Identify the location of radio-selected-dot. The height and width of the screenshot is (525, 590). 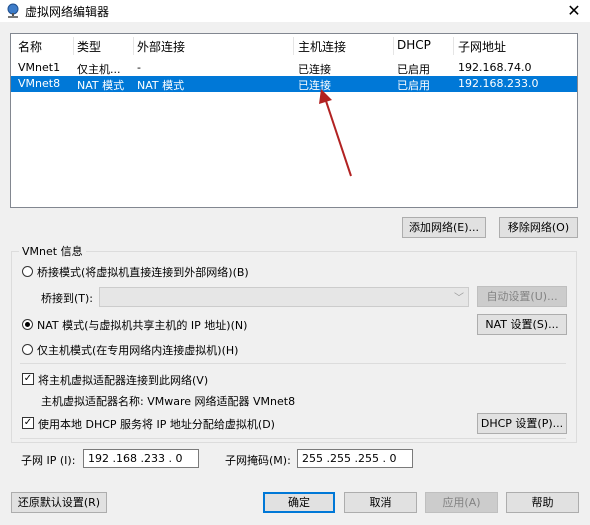
(27, 324).